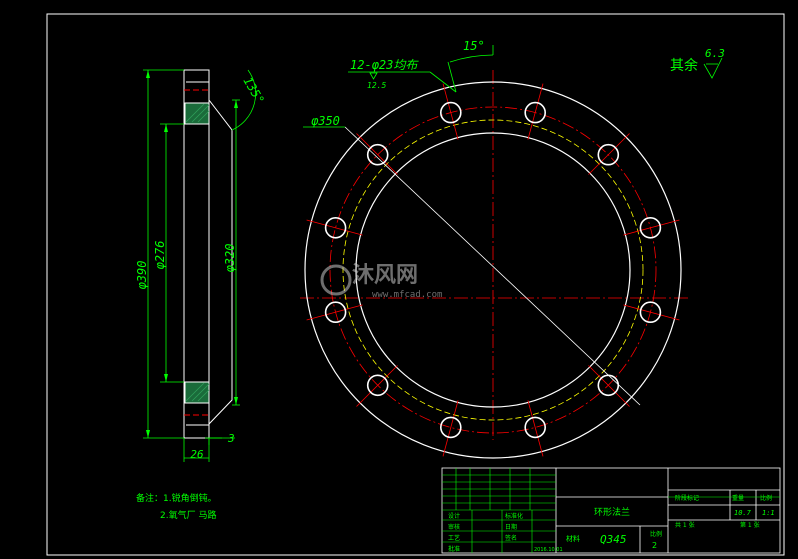 The height and width of the screenshot is (559, 798). I want to click on dim-276: φ276, so click(160, 255).